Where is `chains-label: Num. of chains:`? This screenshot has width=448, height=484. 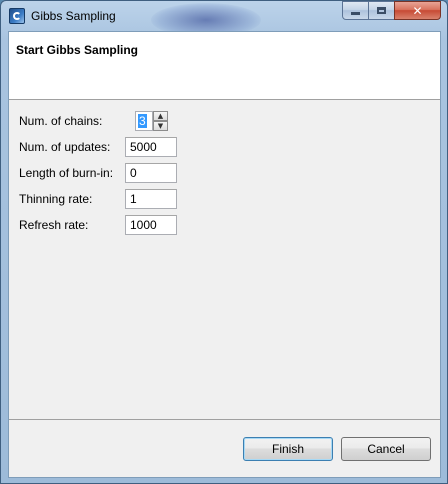
chains-label: Num. of chains: is located at coordinates (61, 121).